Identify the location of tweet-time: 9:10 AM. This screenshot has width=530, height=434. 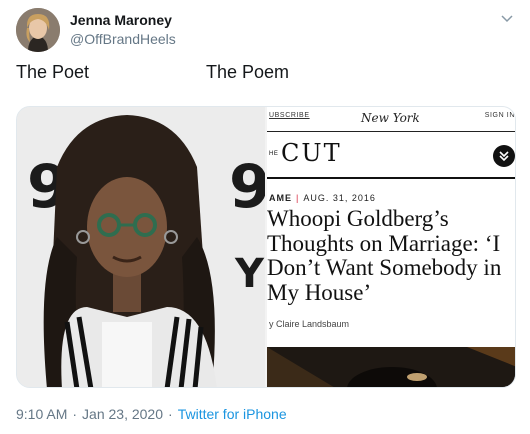
(41, 414).